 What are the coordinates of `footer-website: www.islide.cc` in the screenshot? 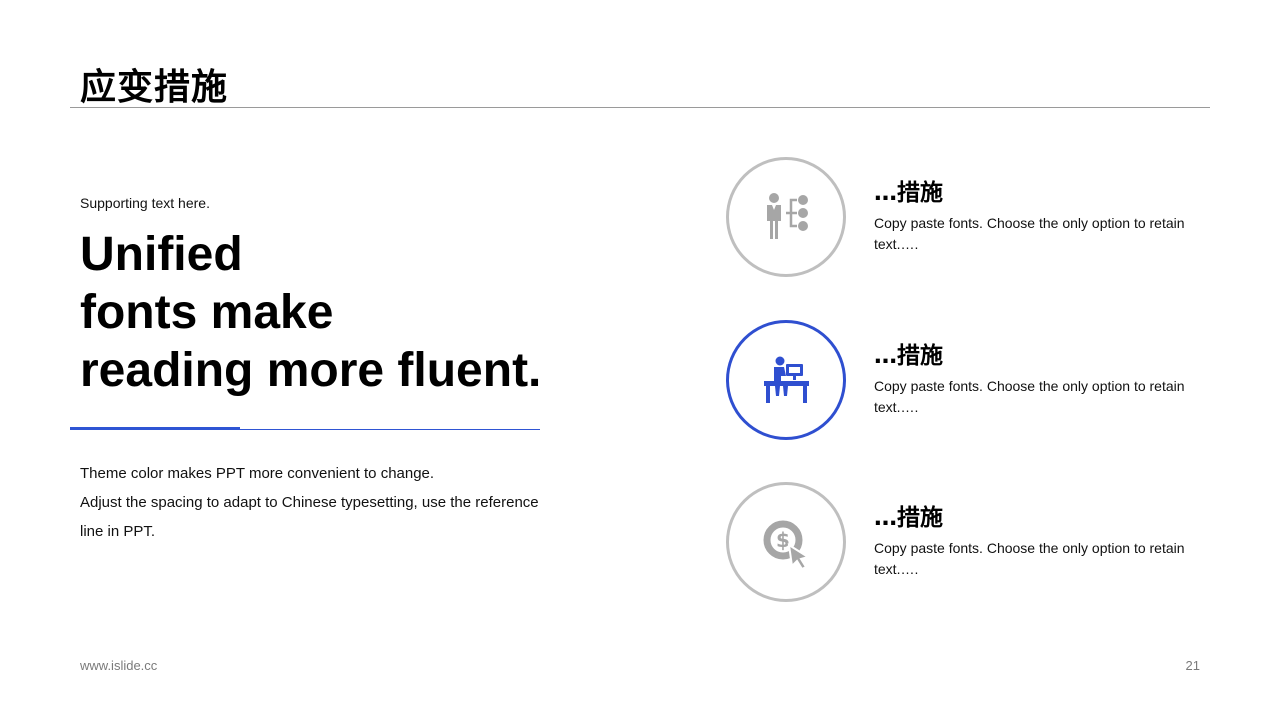 It's located at (119, 665).